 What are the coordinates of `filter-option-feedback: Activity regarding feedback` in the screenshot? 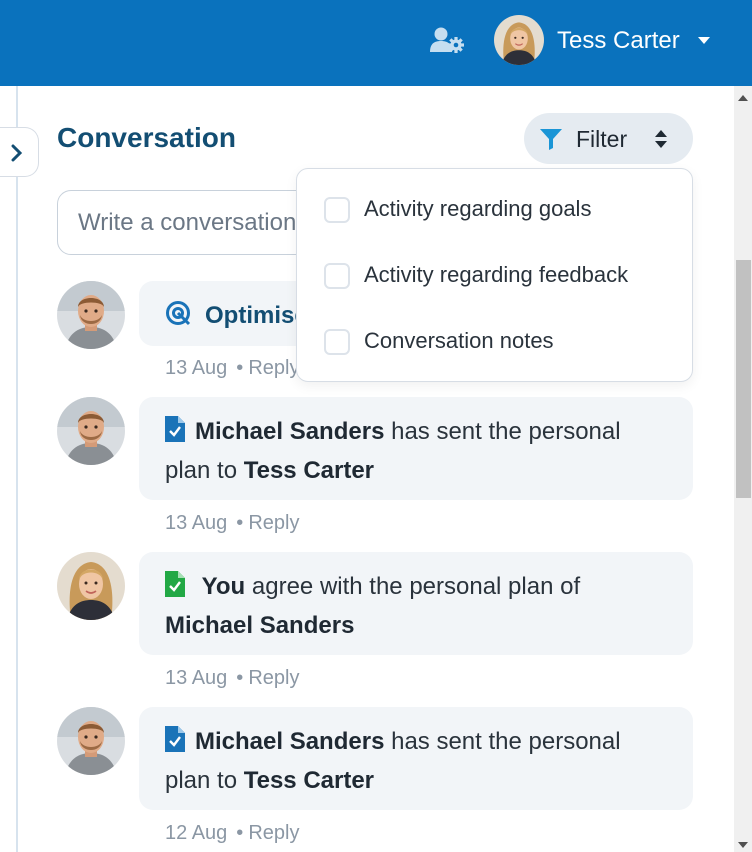 It's located at (494, 275).